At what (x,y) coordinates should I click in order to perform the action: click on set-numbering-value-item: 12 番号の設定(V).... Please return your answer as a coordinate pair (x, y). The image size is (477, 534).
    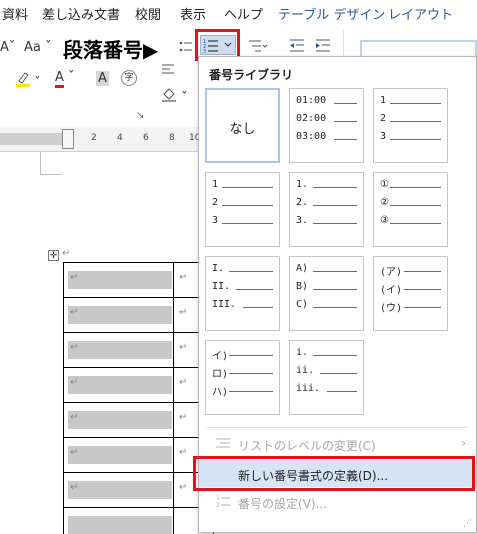
    Looking at the image, I should click on (337, 502).